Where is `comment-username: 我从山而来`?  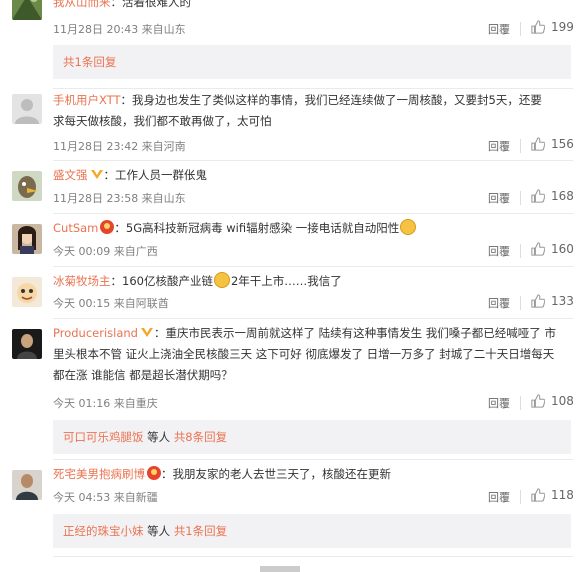 comment-username: 我从山而来 is located at coordinates (82, 4).